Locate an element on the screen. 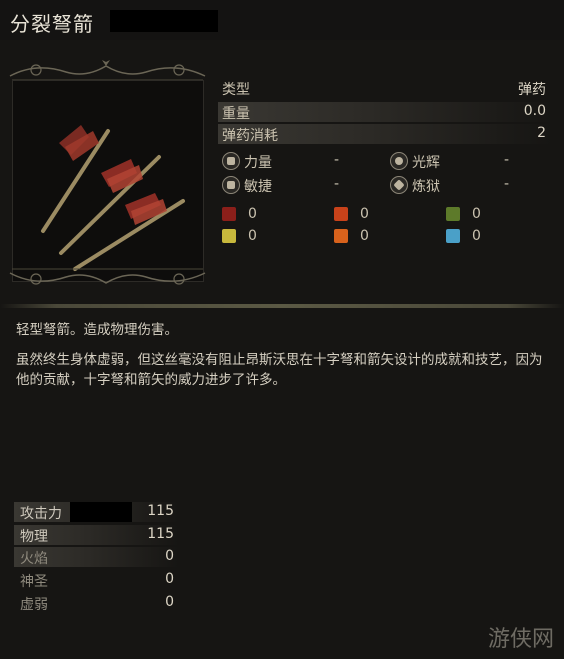  attack-row-weak: 虚弱 0 is located at coordinates (96, 603).